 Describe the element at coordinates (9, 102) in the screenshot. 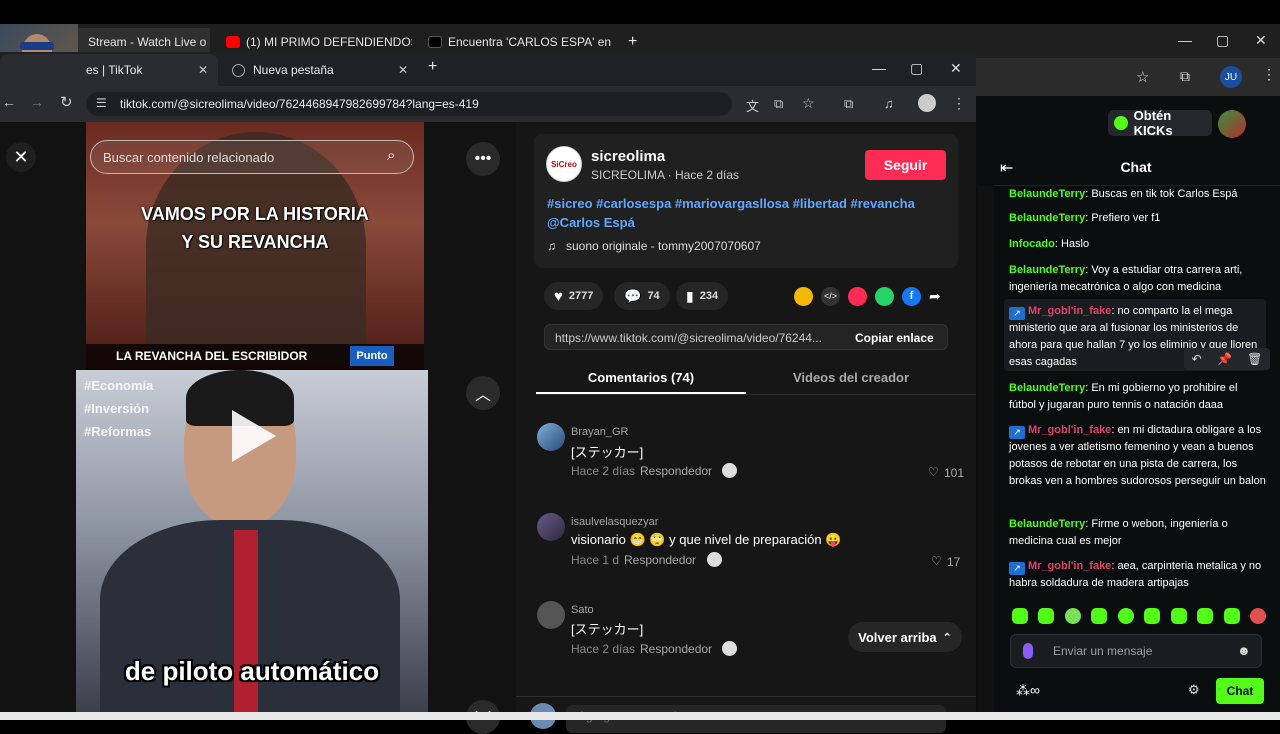

I see `back-arrow-icon: ←` at that location.